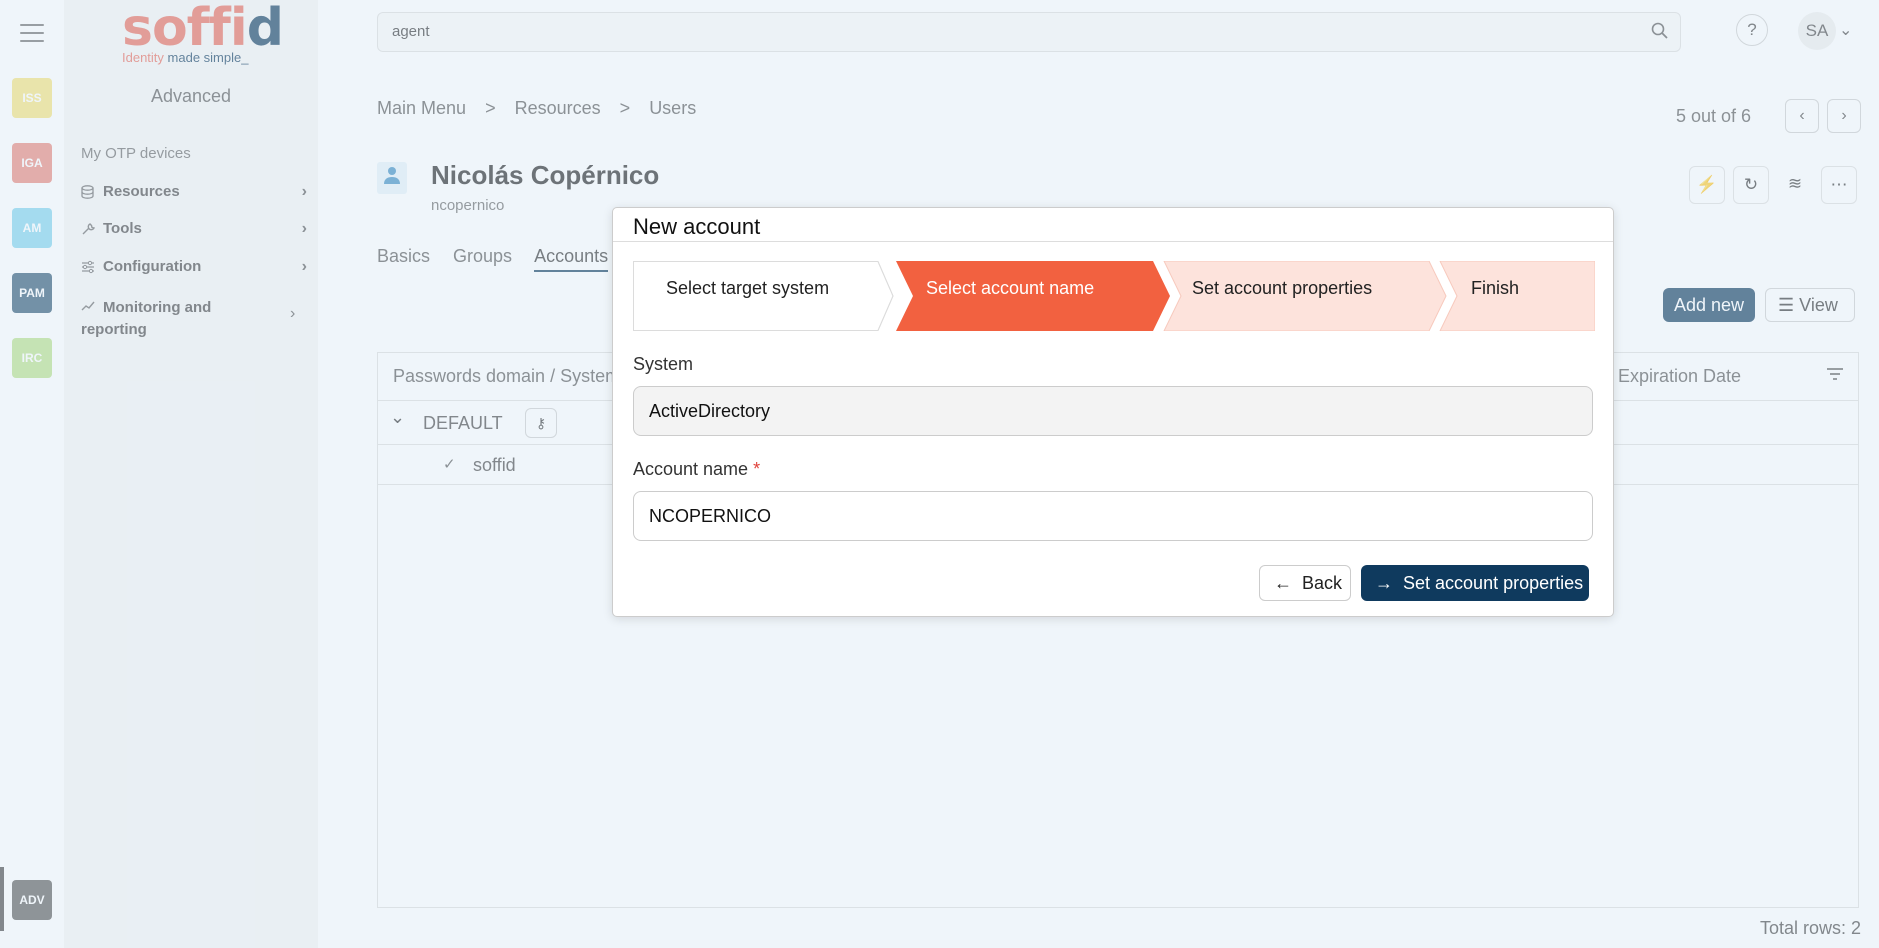 Image resolution: width=1879 pixels, height=948 pixels. What do you see at coordinates (697, 469) in the screenshot?
I see `account-name-label: Account name *` at bounding box center [697, 469].